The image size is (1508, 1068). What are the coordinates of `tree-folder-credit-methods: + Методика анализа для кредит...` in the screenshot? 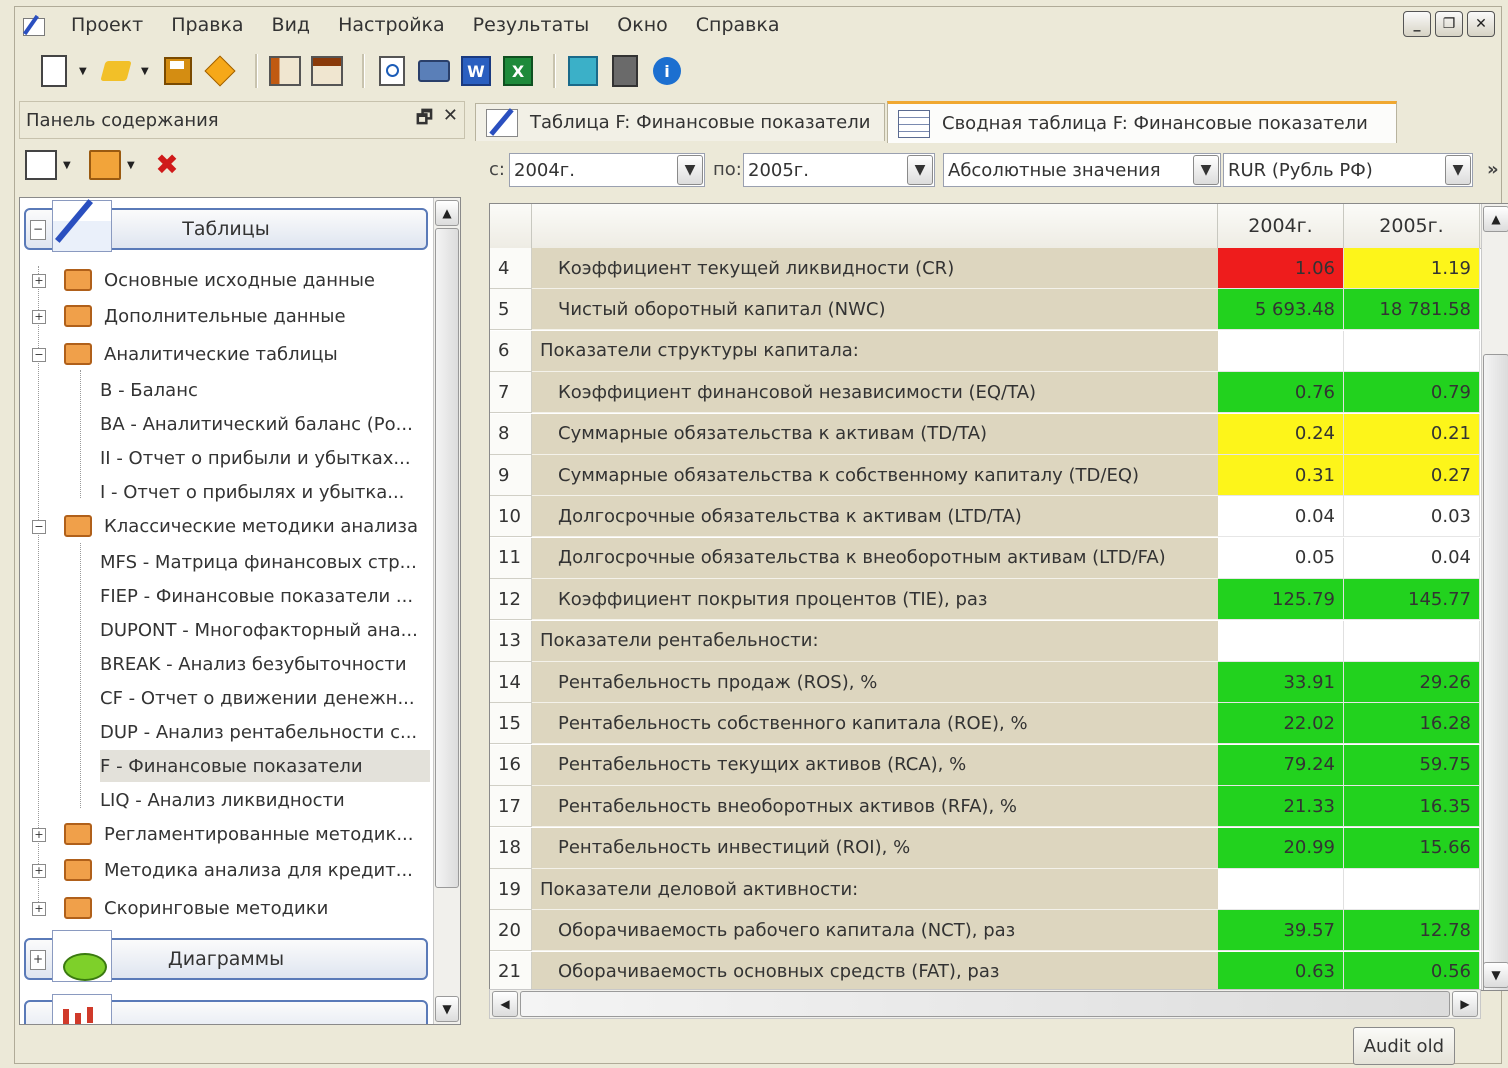 It's located at (222, 870).